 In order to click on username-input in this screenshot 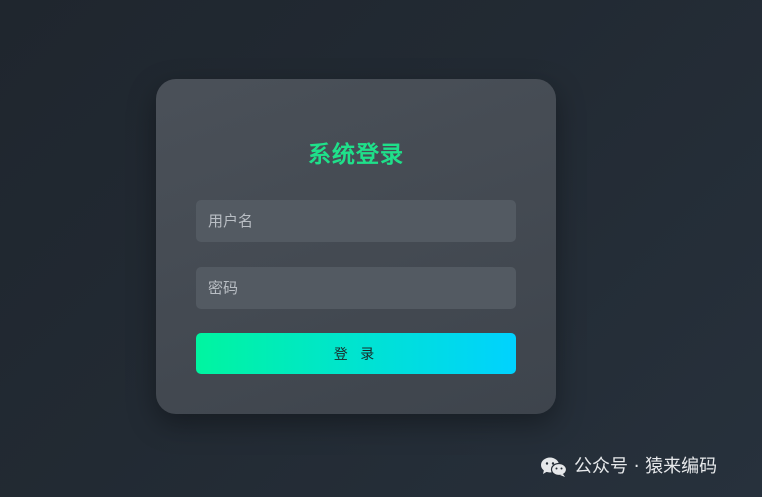, I will do `click(356, 221)`.